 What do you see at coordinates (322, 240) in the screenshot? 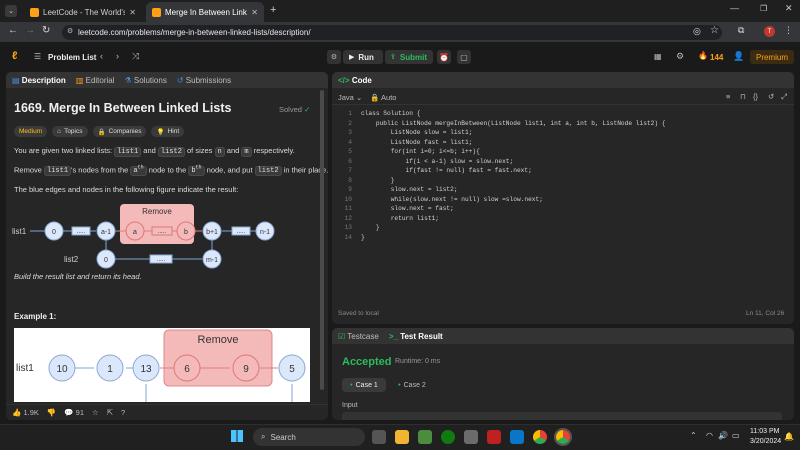
I see `panel-scrollbar` at bounding box center [322, 240].